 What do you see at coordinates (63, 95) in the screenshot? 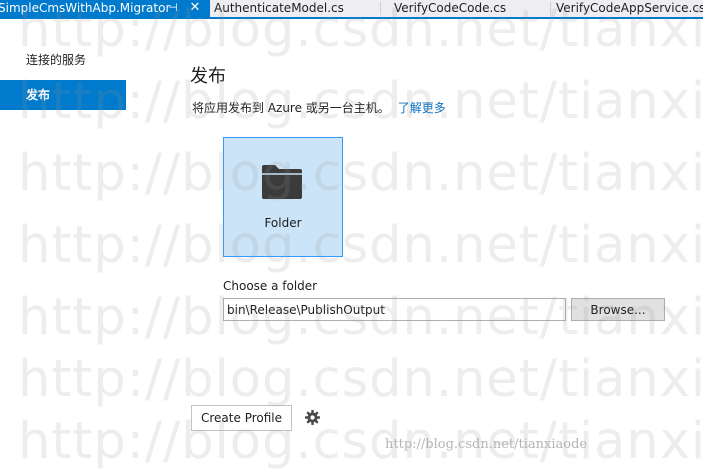
I see `sidebar-item-publish: 发布` at bounding box center [63, 95].